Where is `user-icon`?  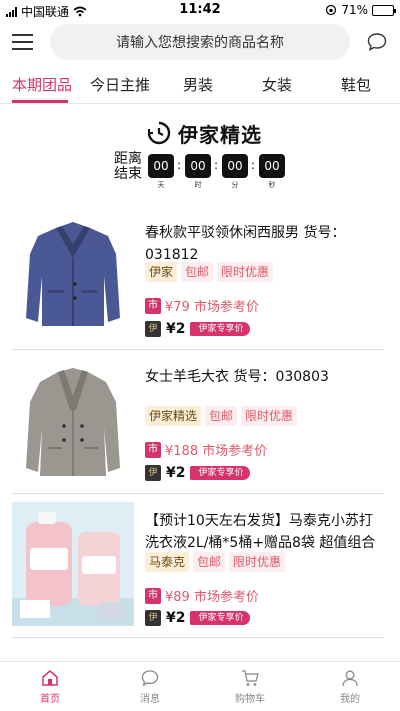 user-icon is located at coordinates (350, 678).